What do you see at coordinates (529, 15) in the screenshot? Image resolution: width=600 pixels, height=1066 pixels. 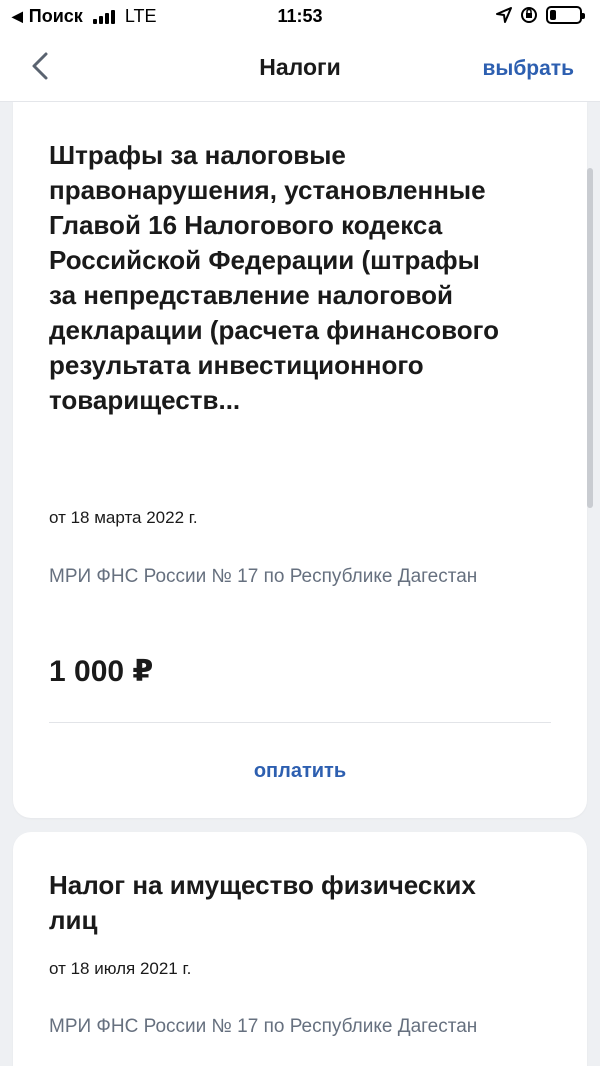 I see `orientation-lock-icon` at bounding box center [529, 15].